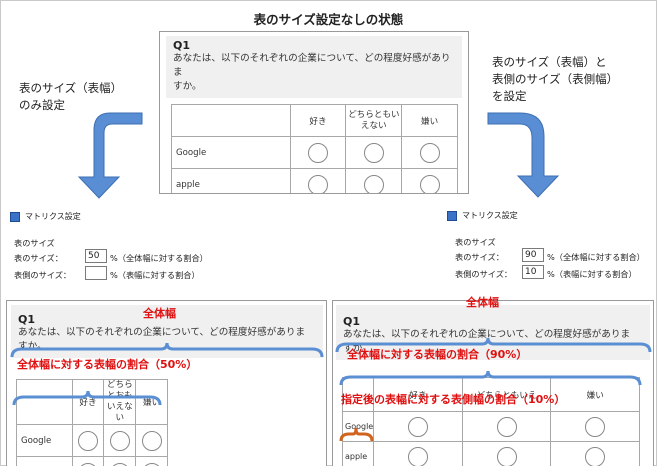 This screenshot has width=657, height=466. Describe the element at coordinates (71, 96) in the screenshot. I see `left-caption: 表のサイズ（表幅） のみ設定` at that location.